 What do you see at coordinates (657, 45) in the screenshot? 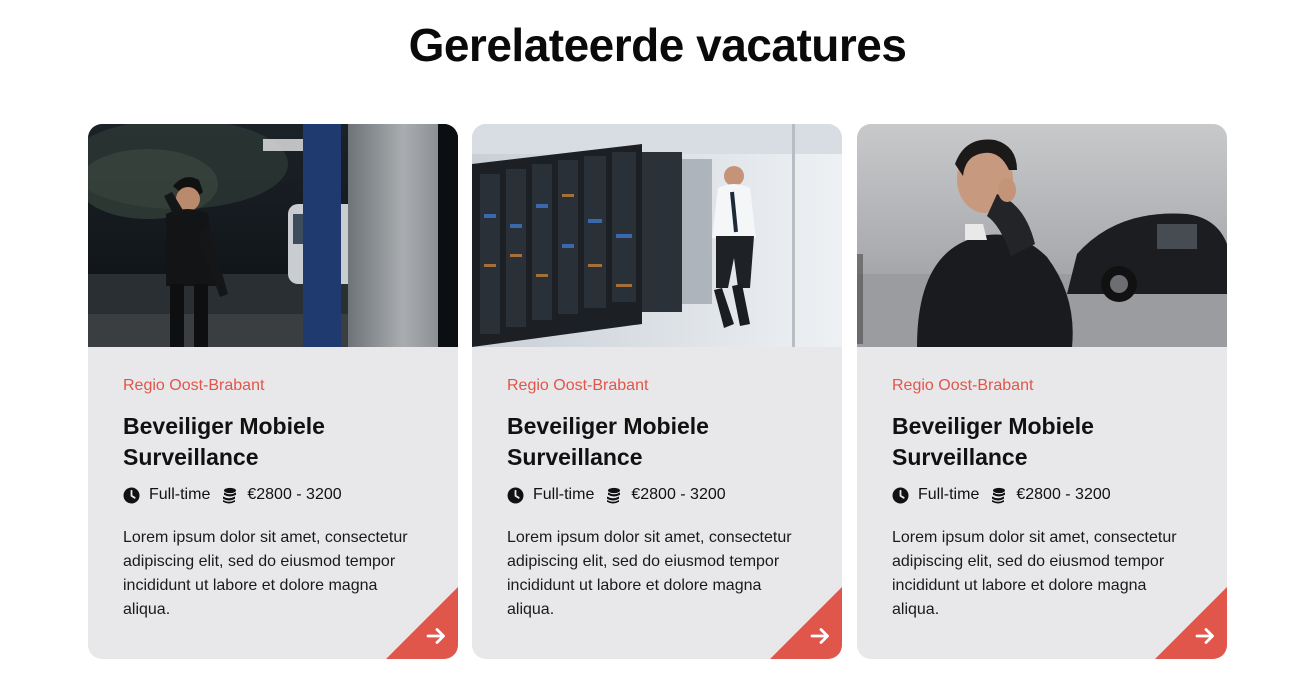
I see `page-title: Gerelateerde vacatures` at bounding box center [657, 45].